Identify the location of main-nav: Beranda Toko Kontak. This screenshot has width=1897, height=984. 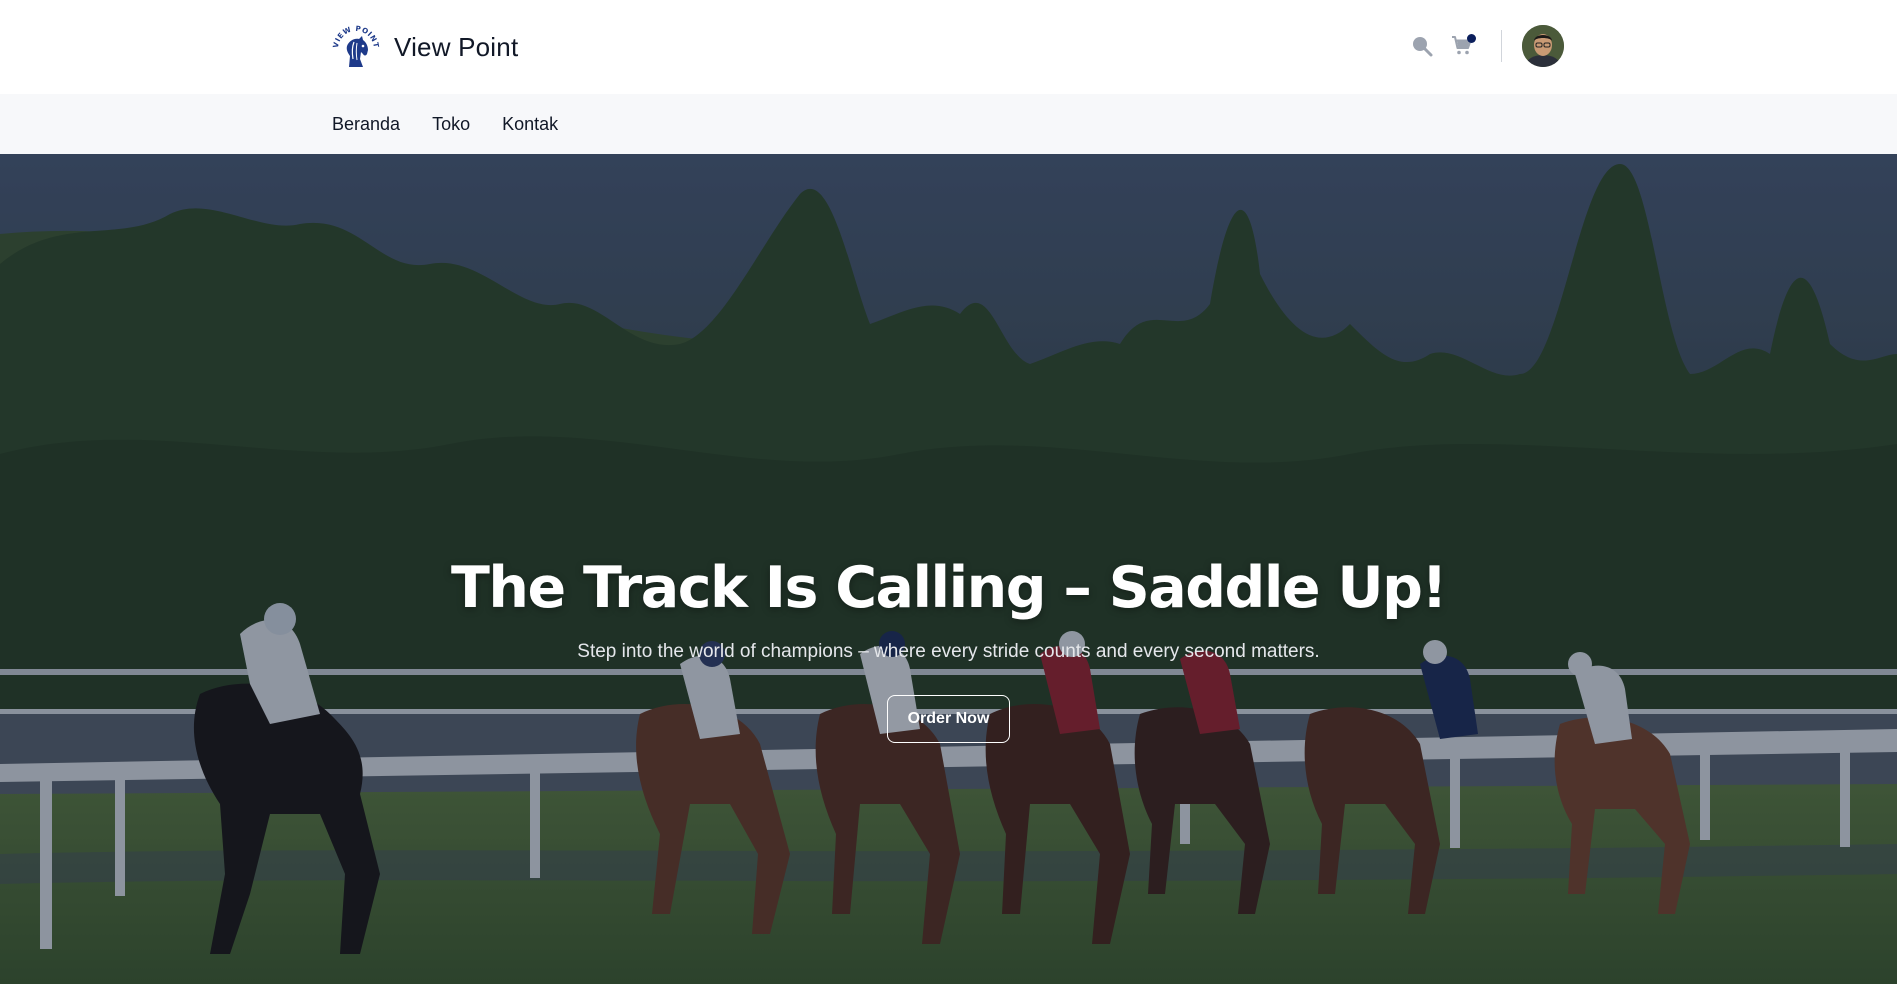
(948, 124).